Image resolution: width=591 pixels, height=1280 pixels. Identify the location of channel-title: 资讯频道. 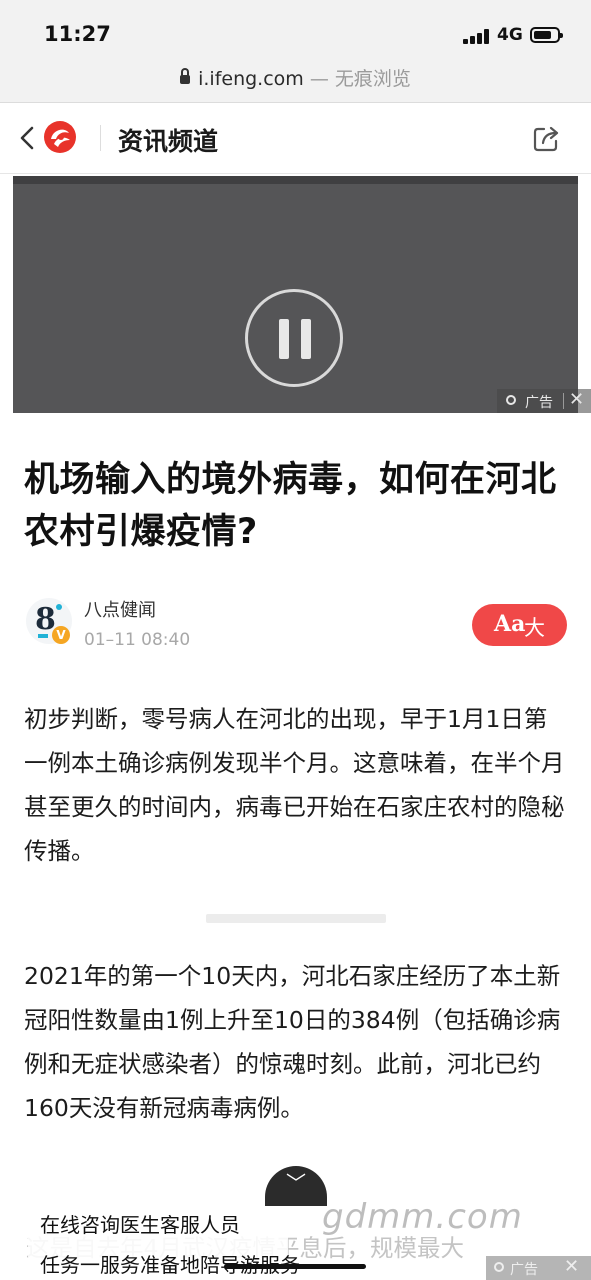
(168, 141).